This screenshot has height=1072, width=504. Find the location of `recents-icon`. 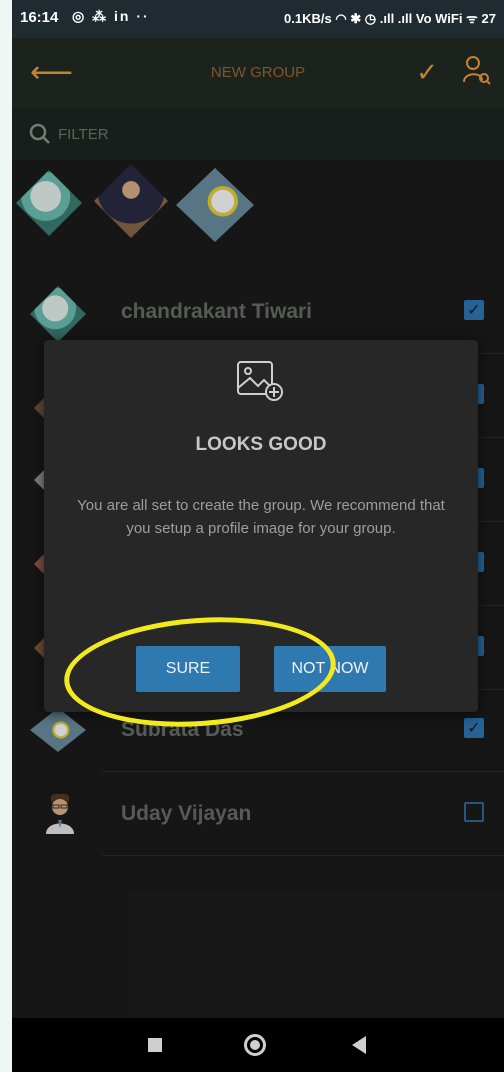

recents-icon is located at coordinates (155, 1045).